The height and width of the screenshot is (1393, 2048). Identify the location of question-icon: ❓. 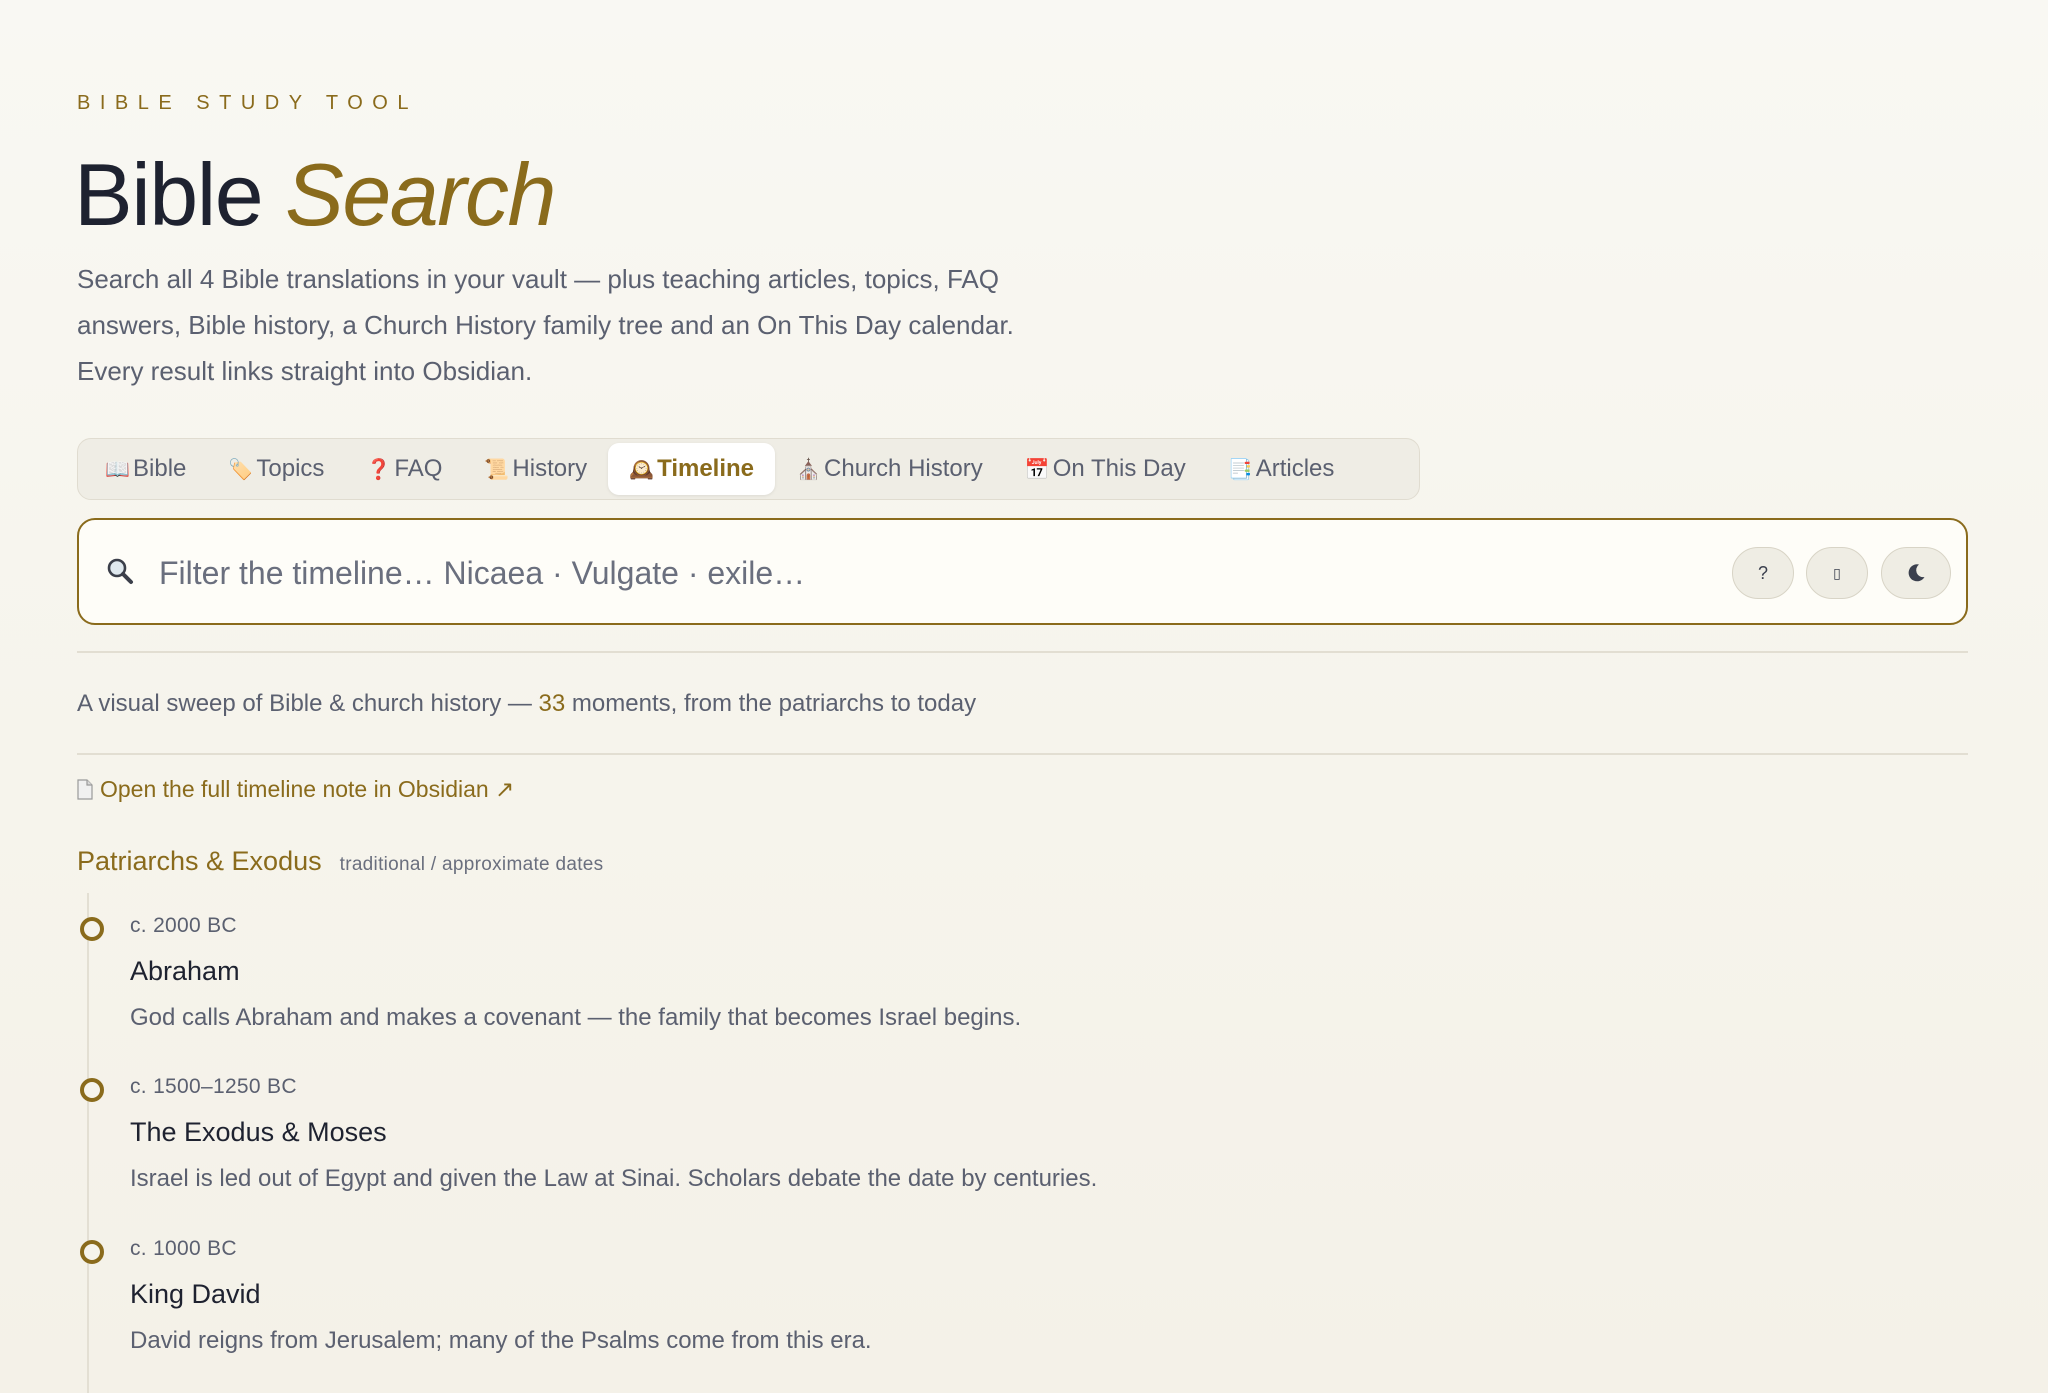
(379, 469).